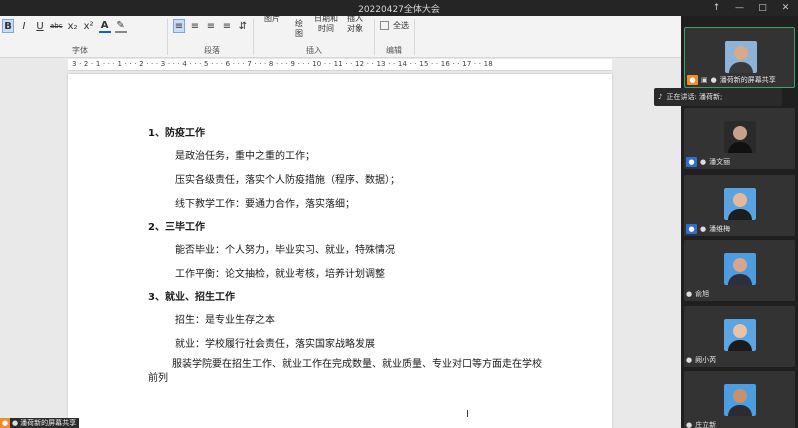 Image resolution: width=798 pixels, height=428 pixels. I want to click on participant-tile: ● 俞旭, so click(739, 270).